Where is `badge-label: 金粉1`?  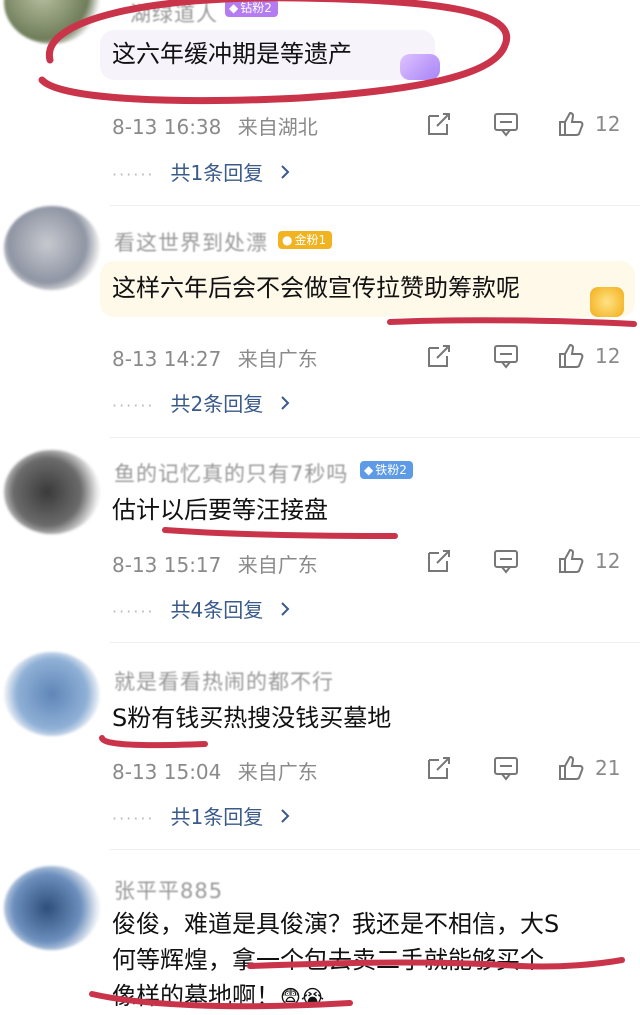
badge-label: 金粉1 is located at coordinates (310, 240).